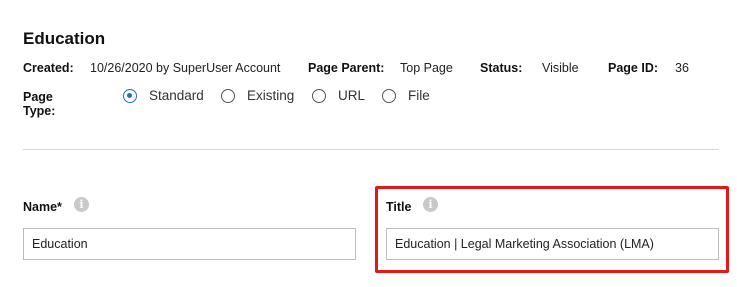 This screenshot has width=737, height=287. I want to click on title-field-label: Title, so click(399, 207).